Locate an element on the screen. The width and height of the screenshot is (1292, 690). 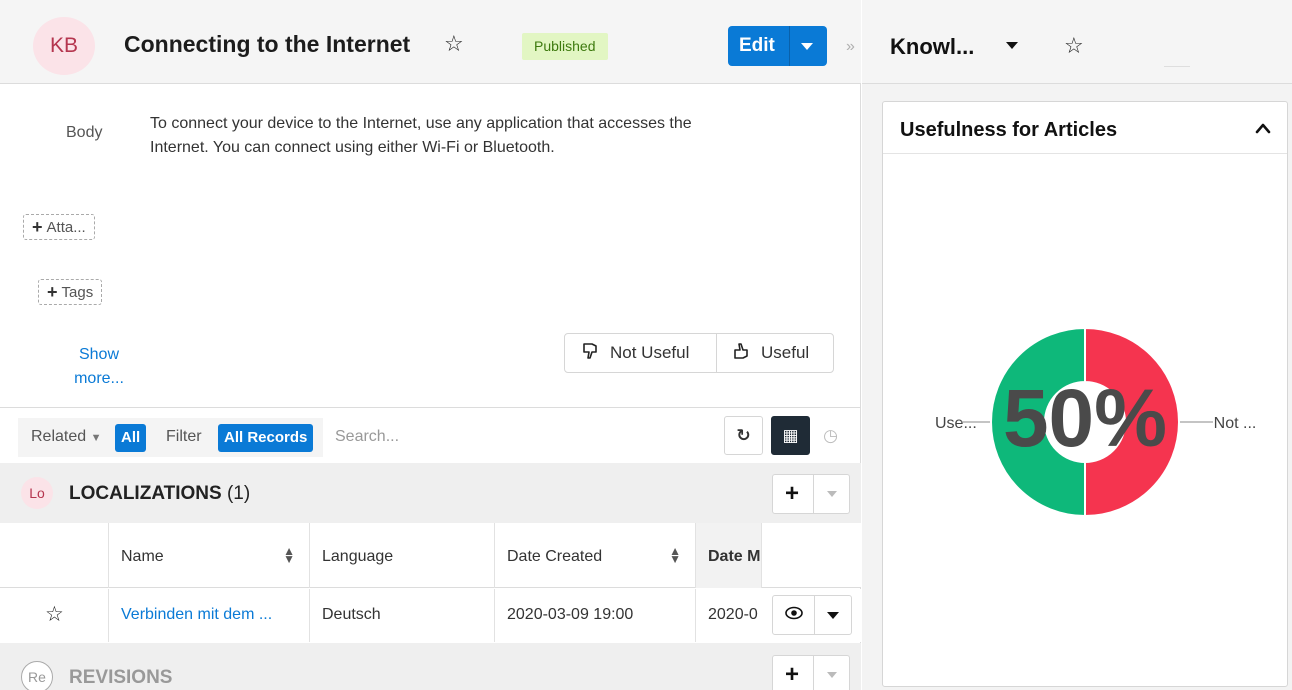
useful-button: Useful is located at coordinates (771, 353).